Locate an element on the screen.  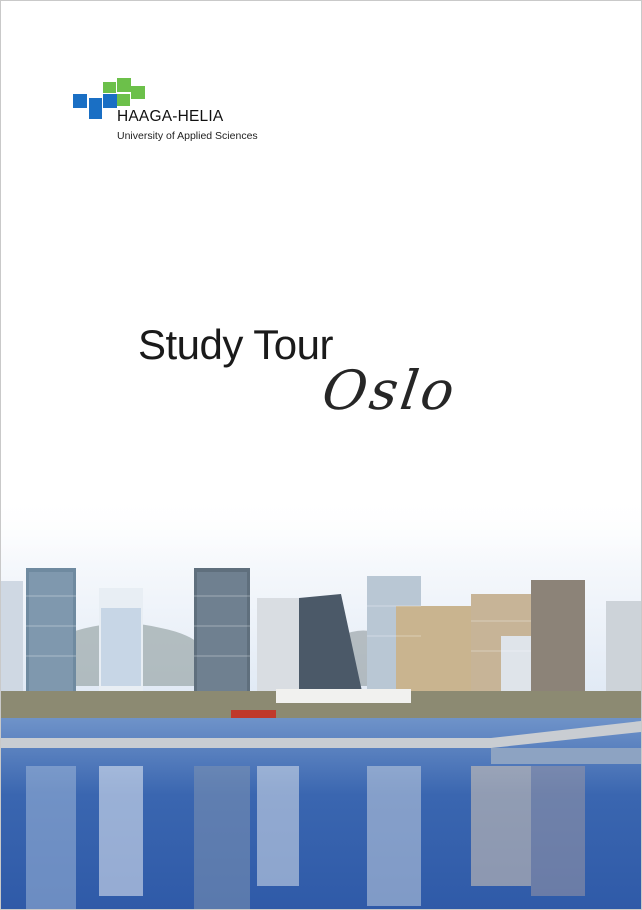
logo-name: HAAGA-HELIA is located at coordinates (170, 116).